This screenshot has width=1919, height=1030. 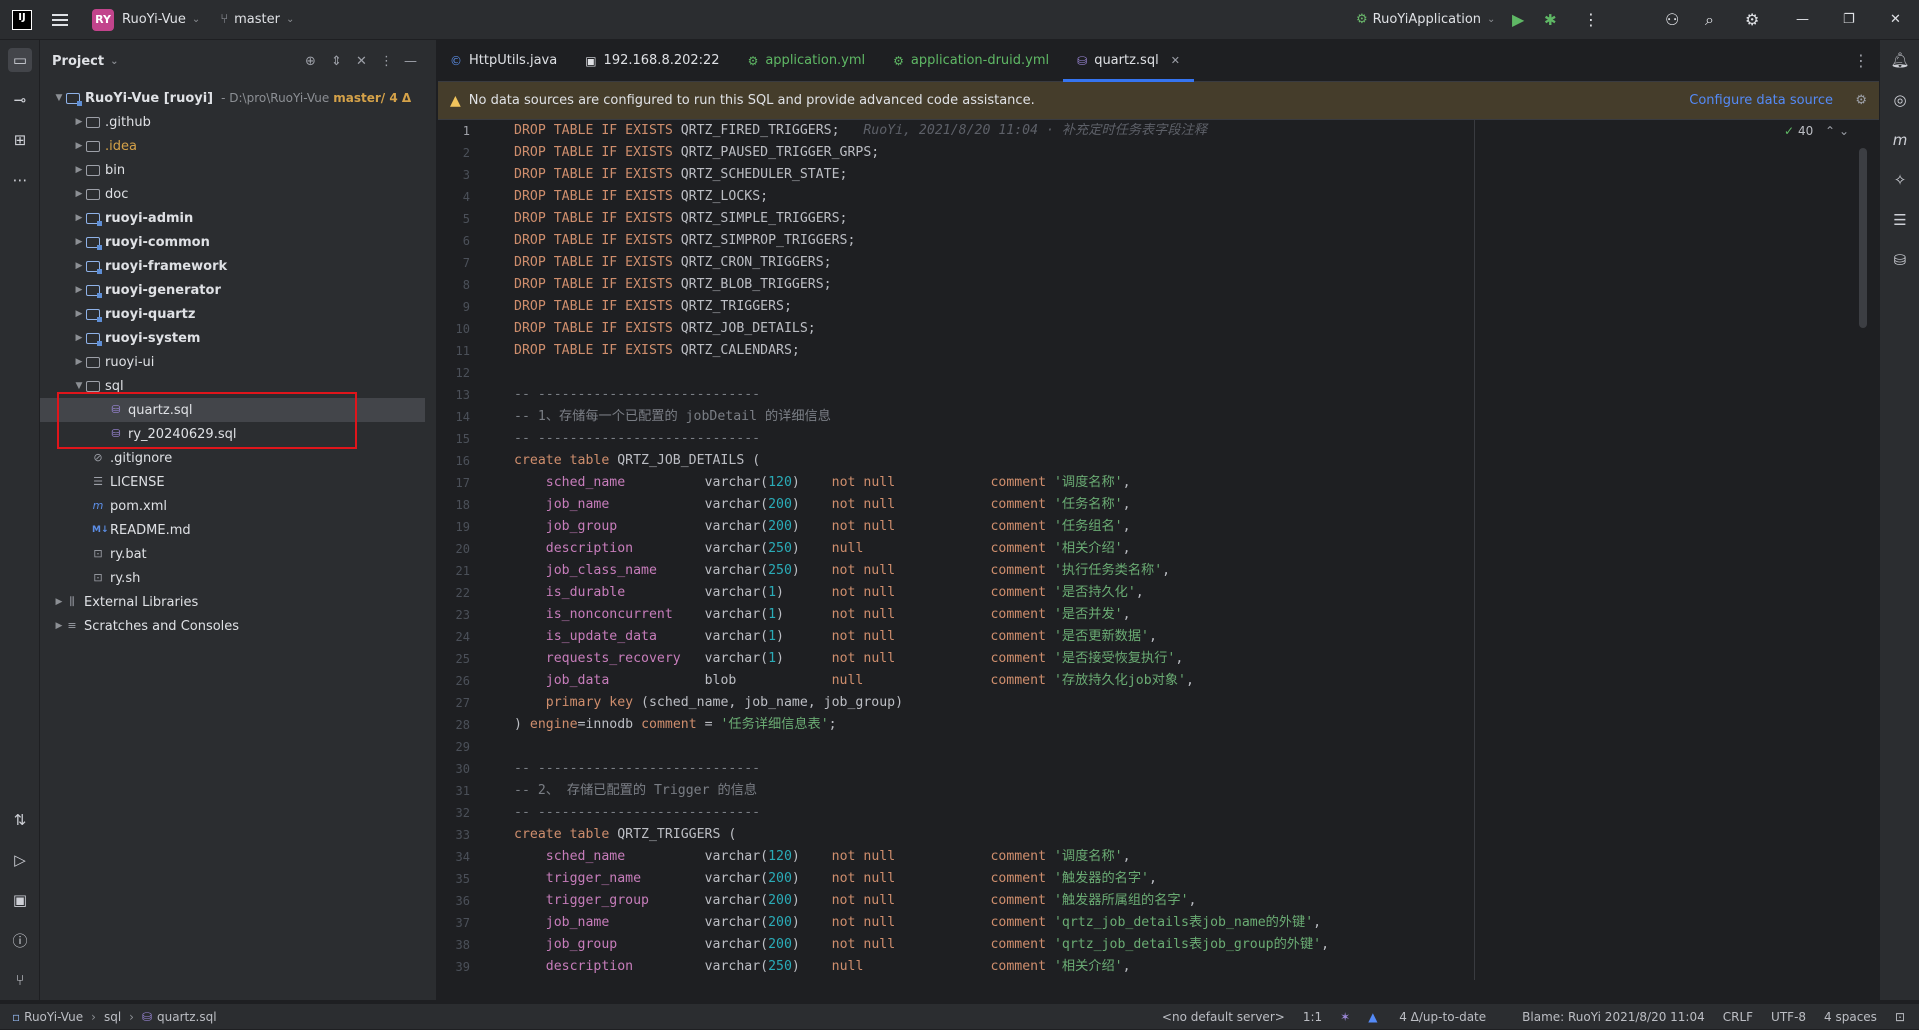 I want to click on code-line: DROP TABLE IF EXISTS QRTZ_CALENDARS;, so click(x=657, y=351).